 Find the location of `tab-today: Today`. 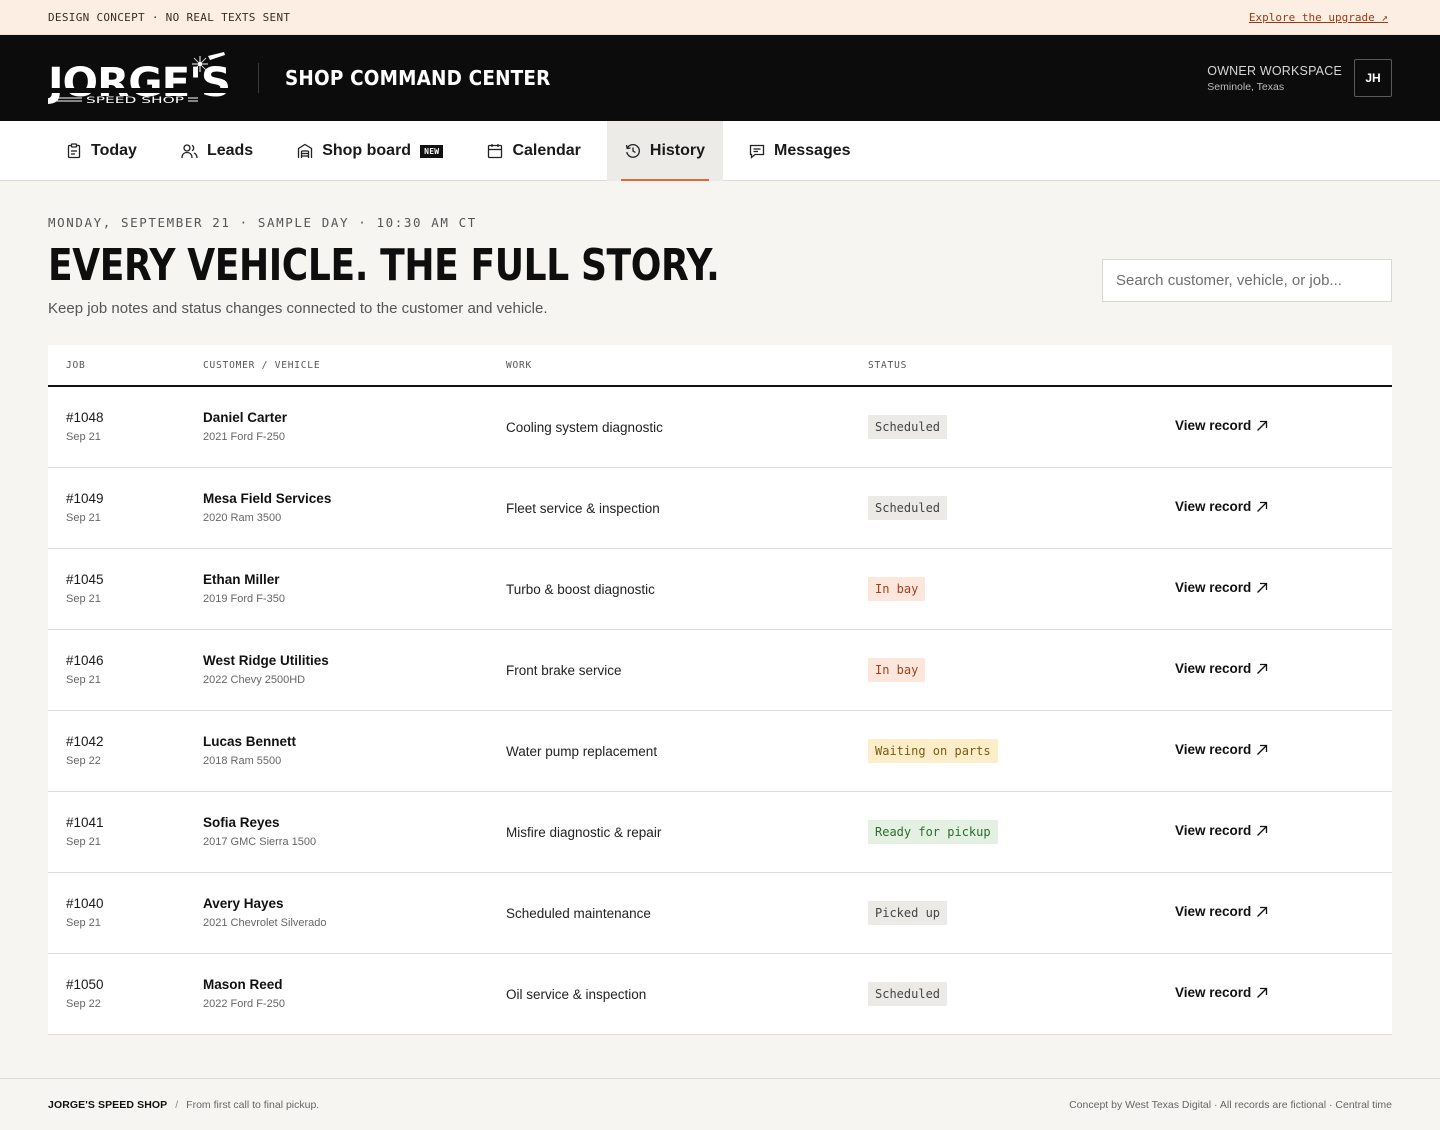

tab-today: Today is located at coordinates (101, 151).